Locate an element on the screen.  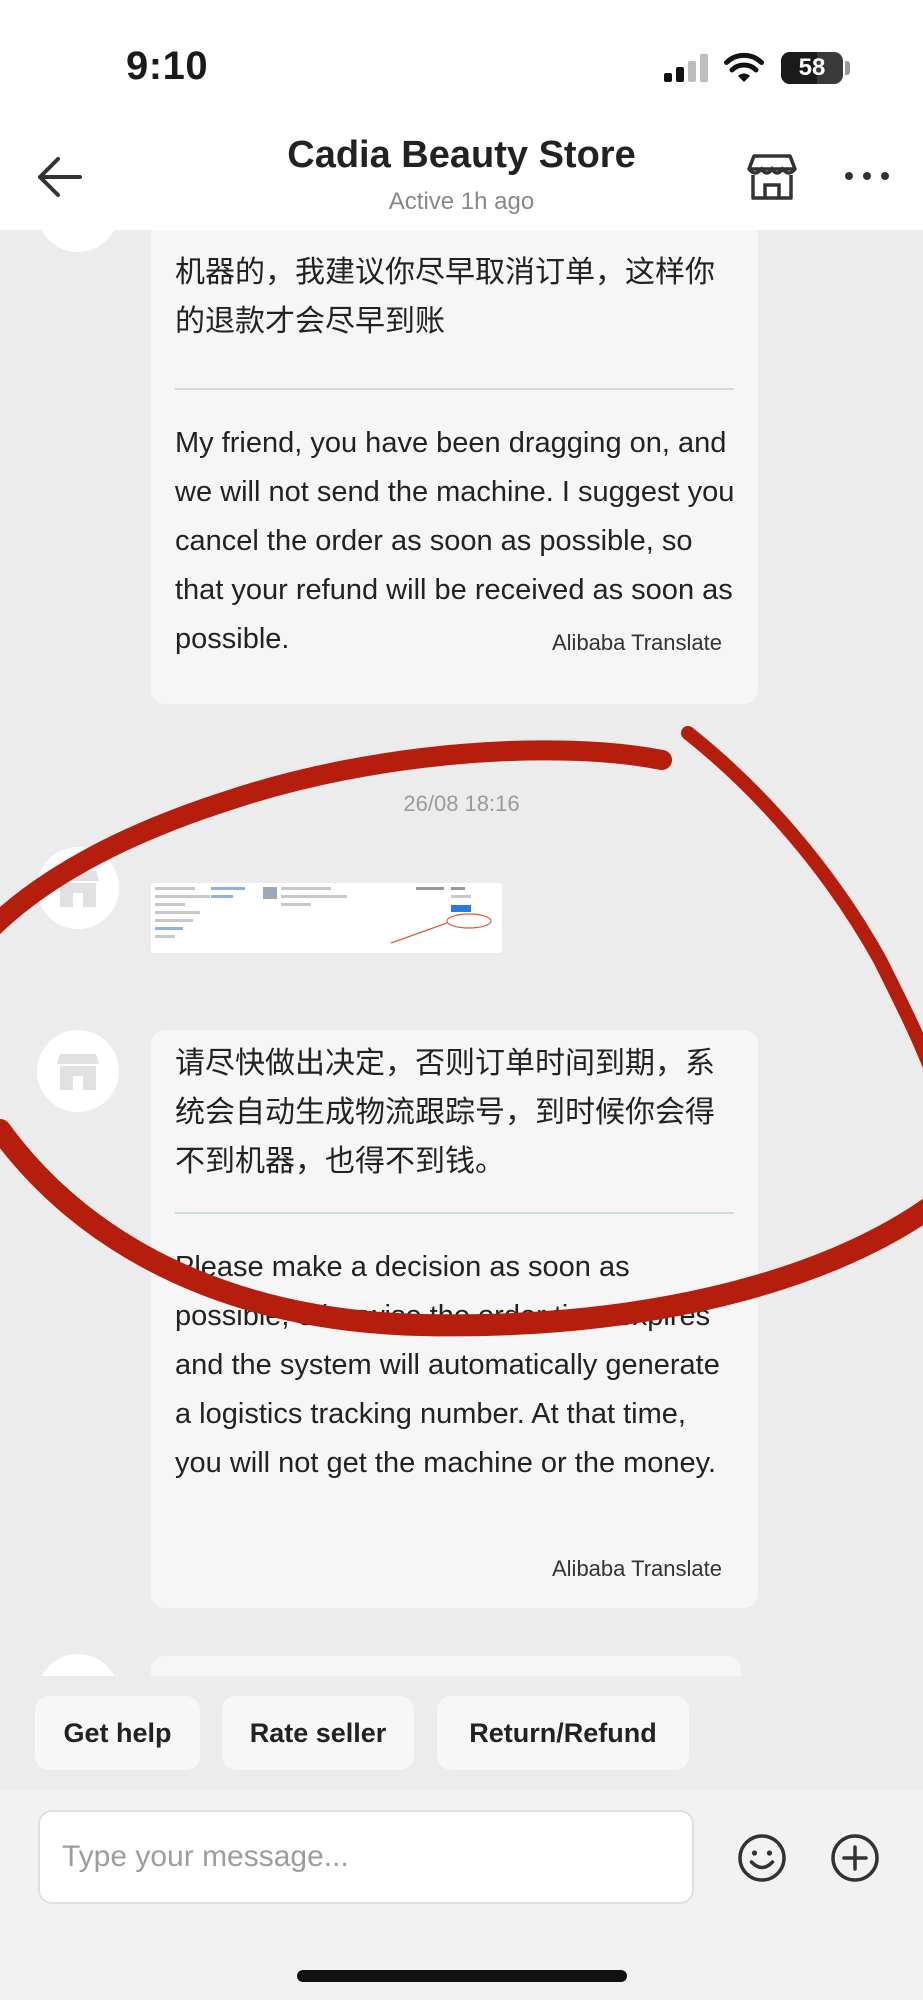
battery-icon: 58 is located at coordinates (812, 68).